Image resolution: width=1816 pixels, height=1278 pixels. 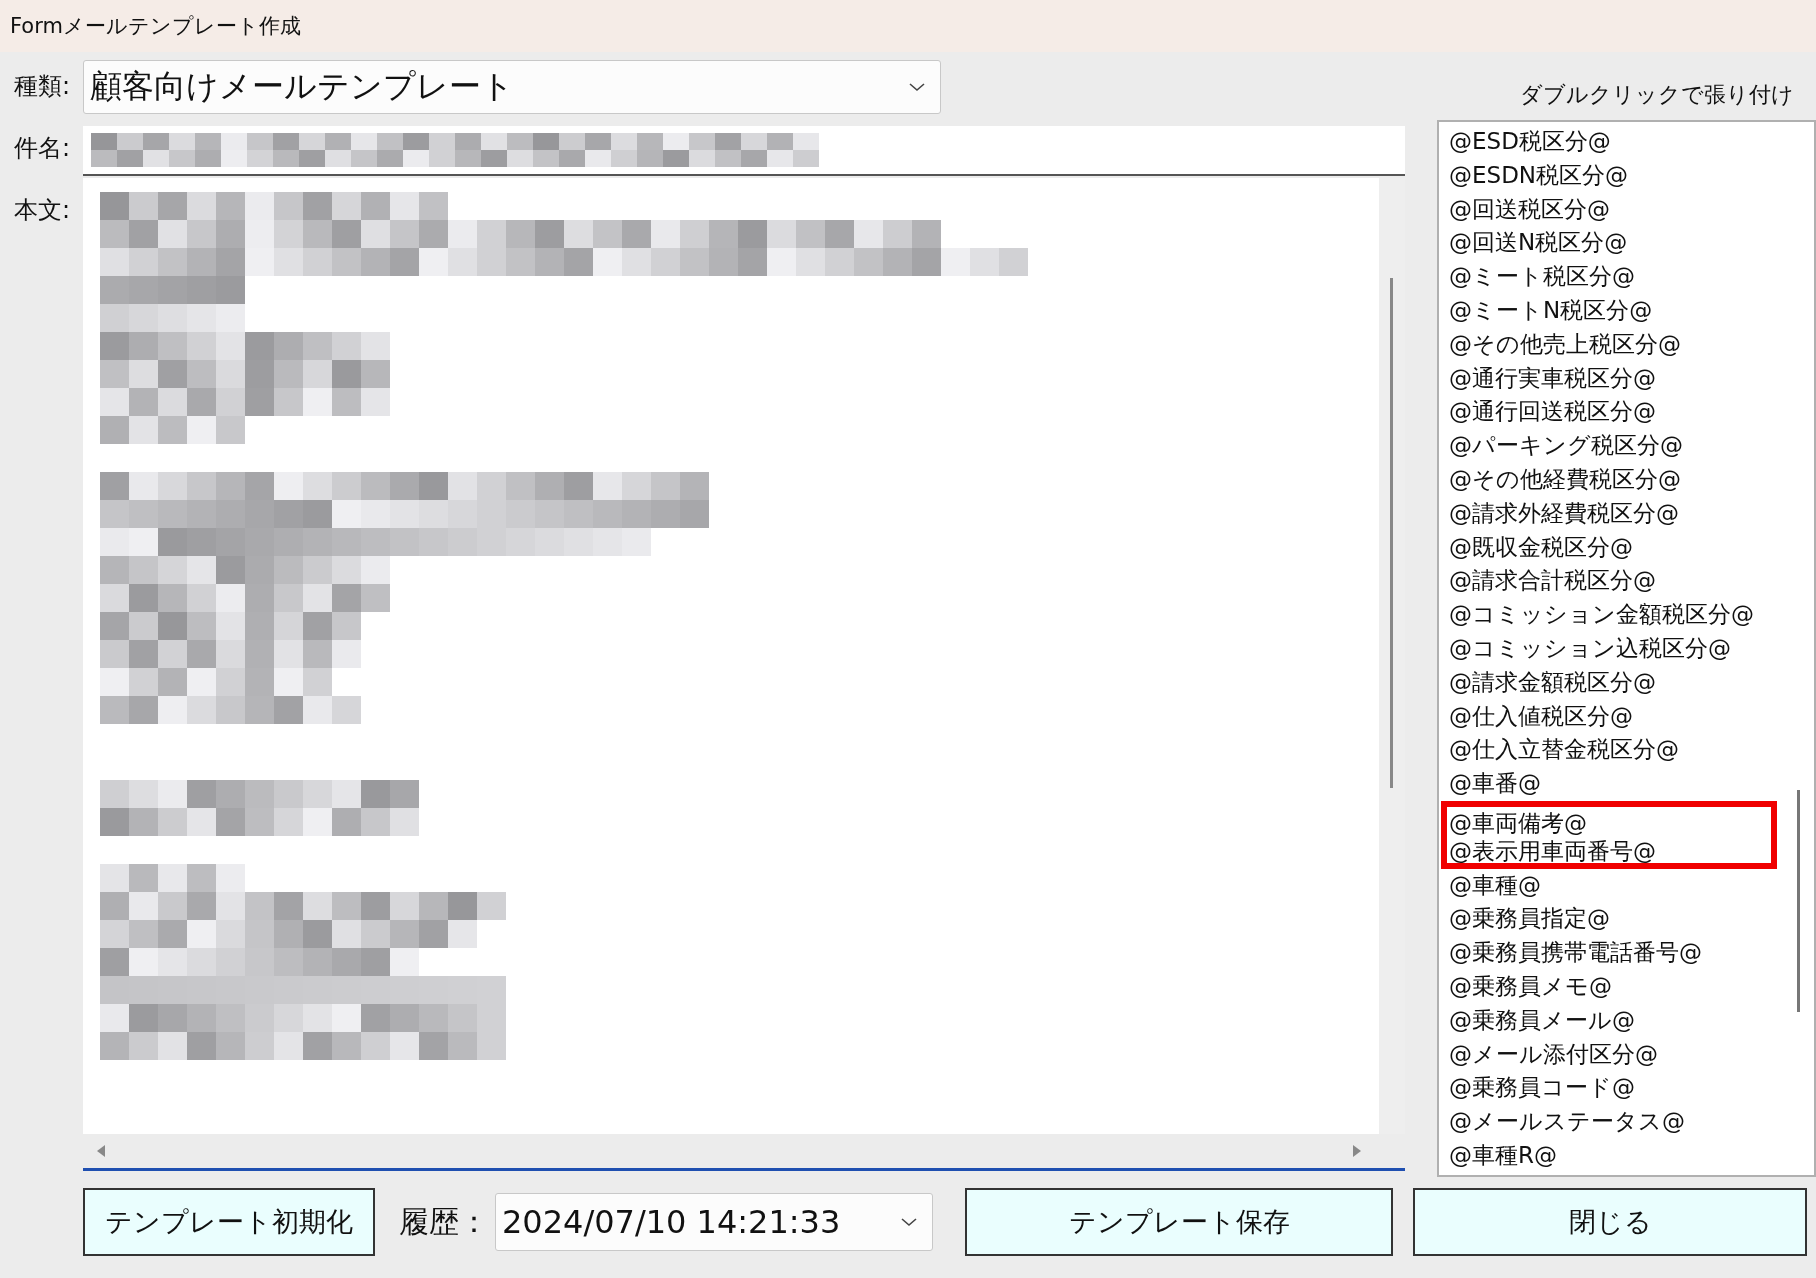 What do you see at coordinates (1590, 648) in the screenshot?
I see `list-item: @コミッション込税区分@` at bounding box center [1590, 648].